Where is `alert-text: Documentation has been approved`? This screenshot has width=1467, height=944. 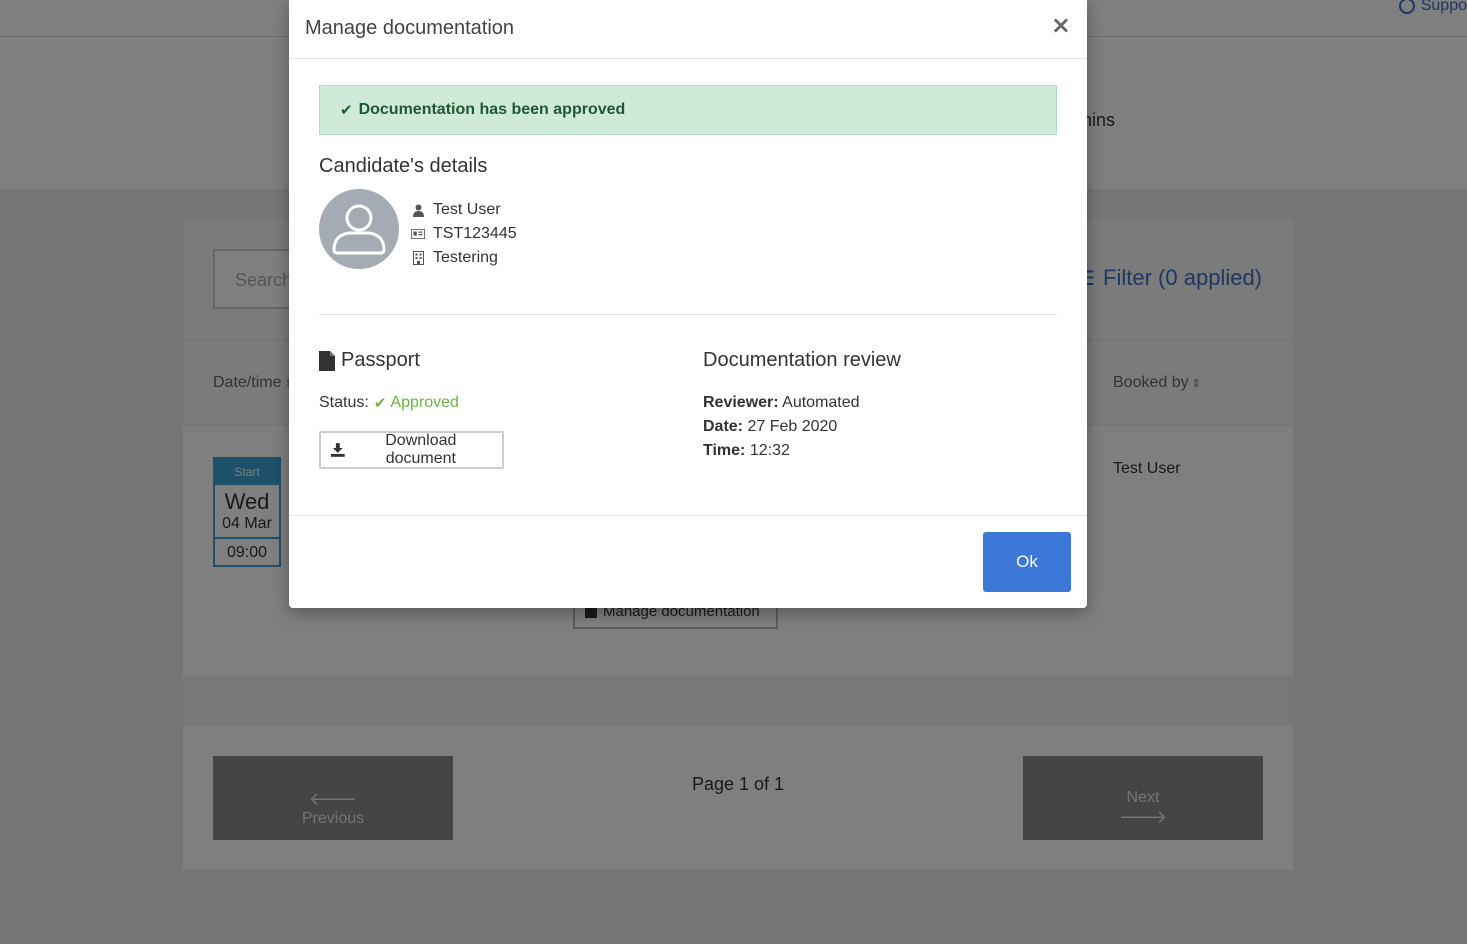 alert-text: Documentation has been approved is located at coordinates (492, 109).